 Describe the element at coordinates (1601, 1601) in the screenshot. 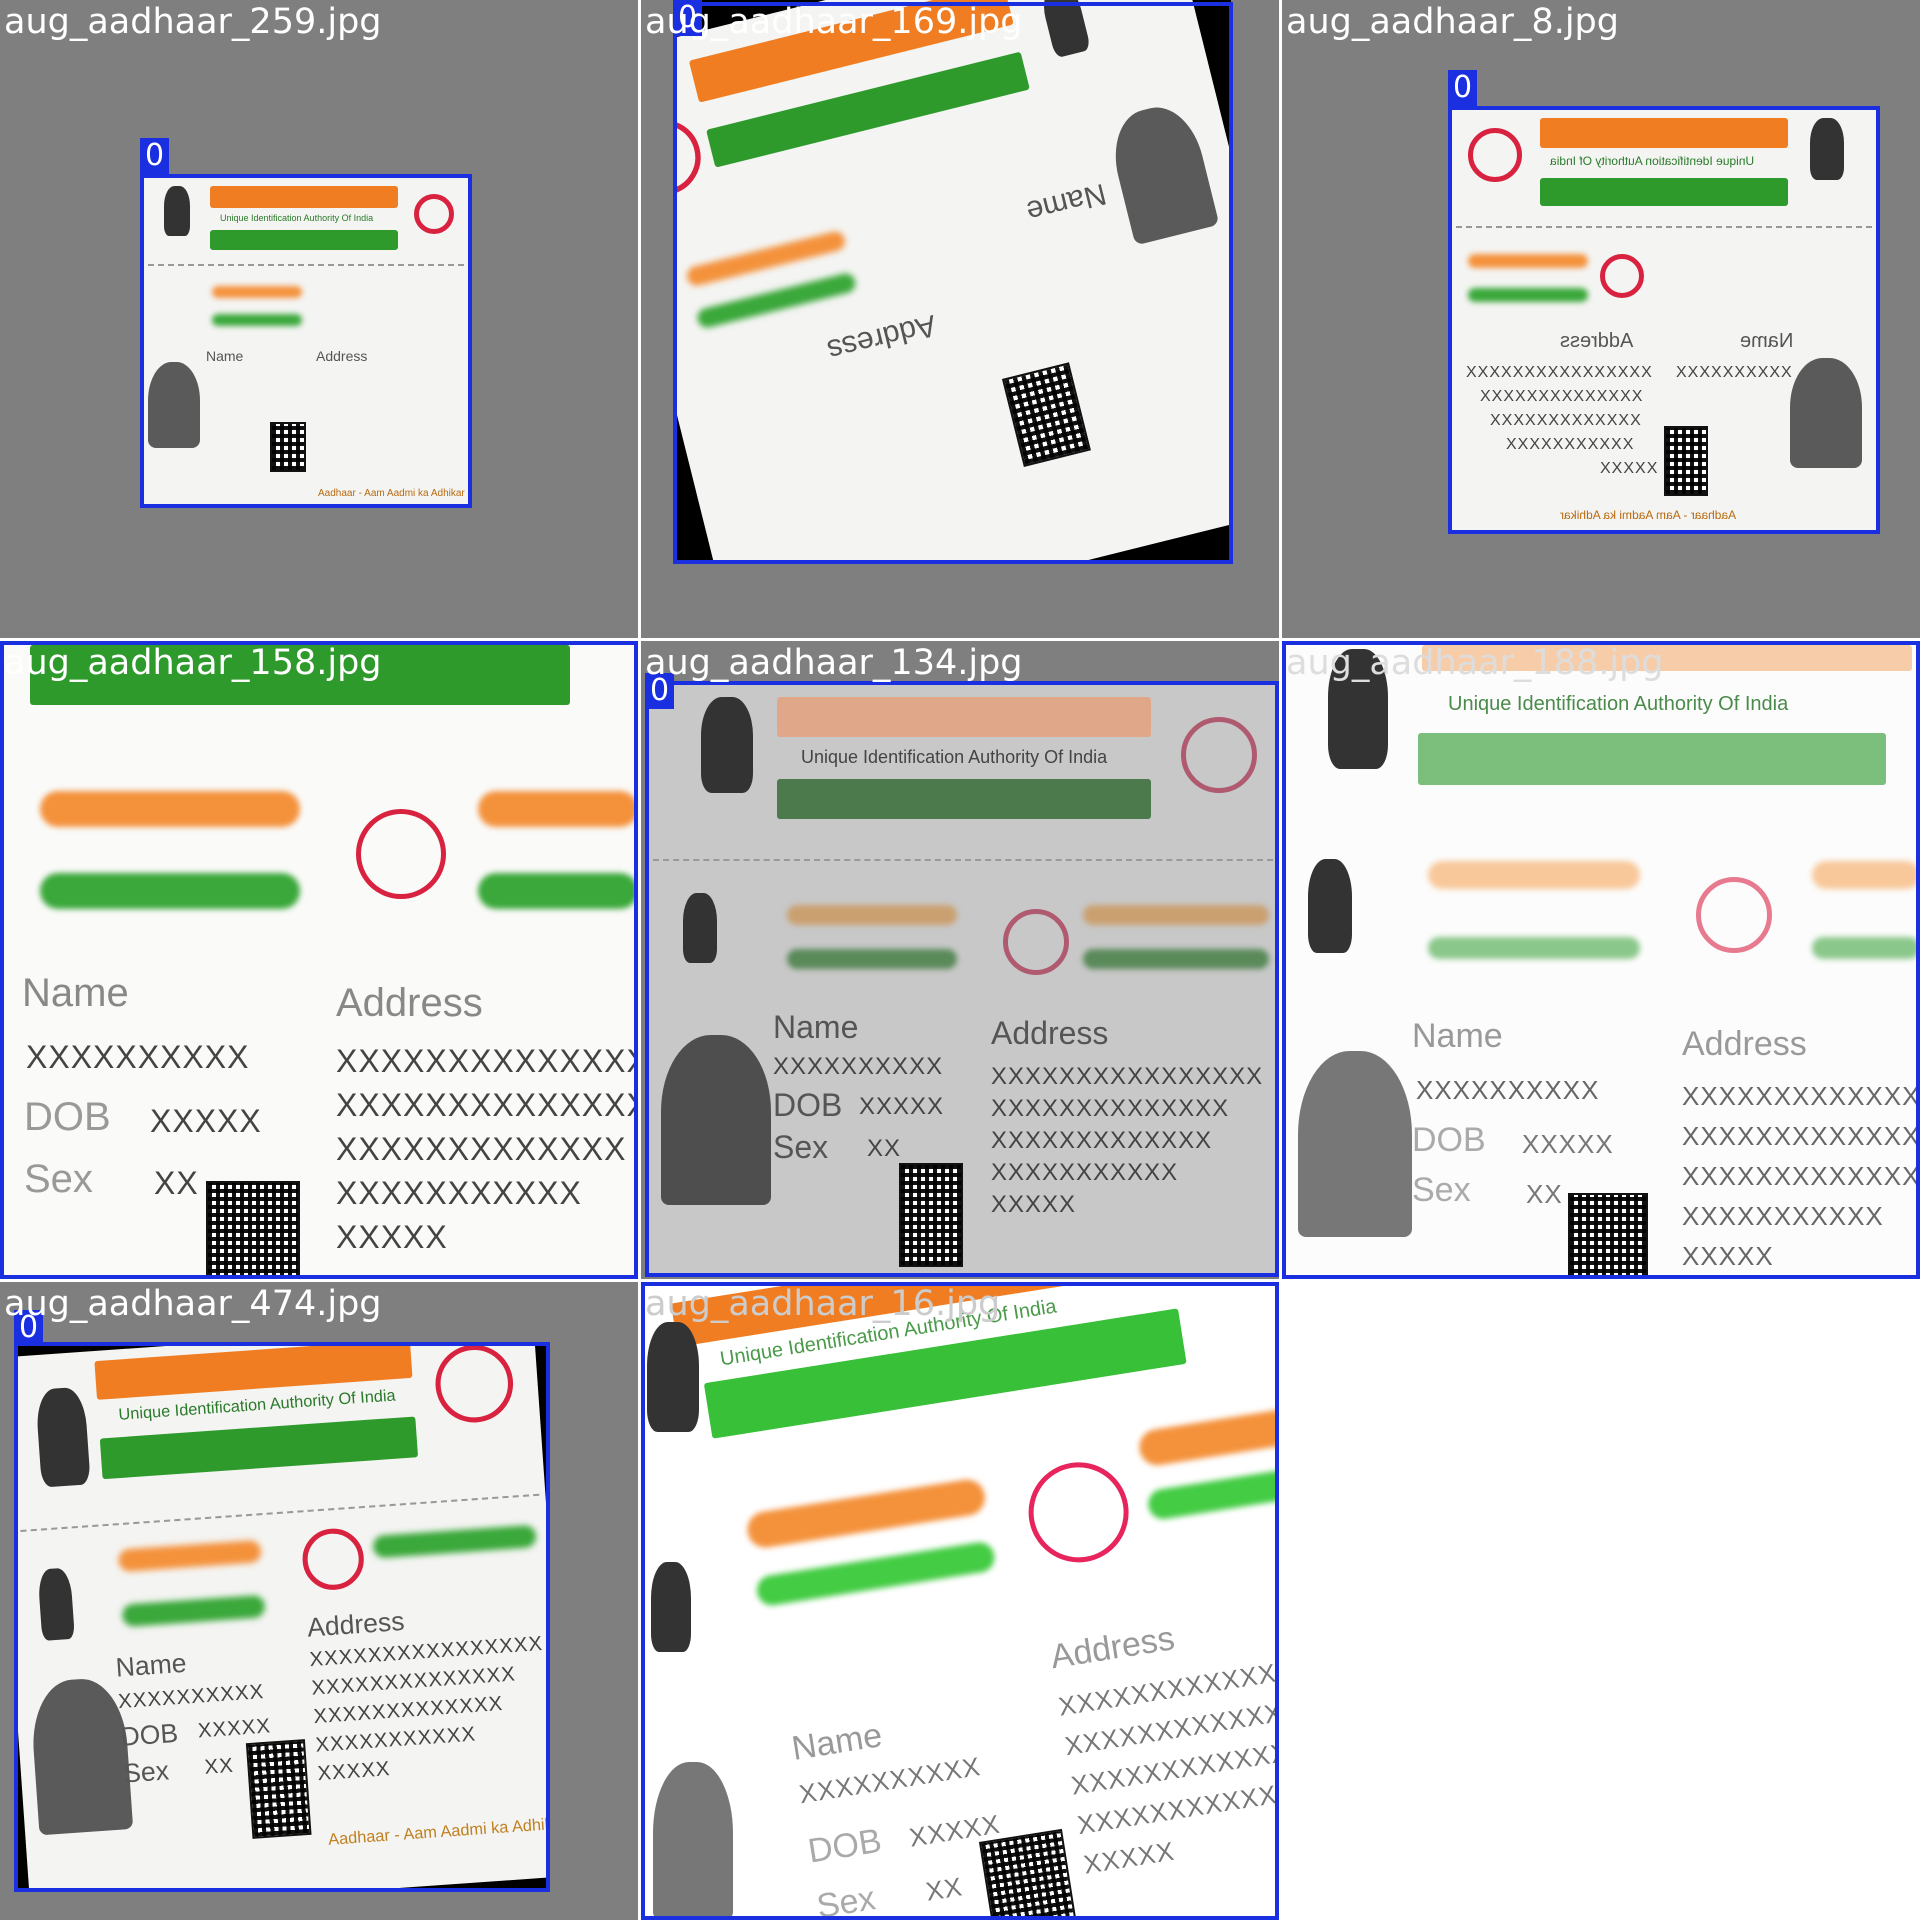

I see `empty-tile` at that location.